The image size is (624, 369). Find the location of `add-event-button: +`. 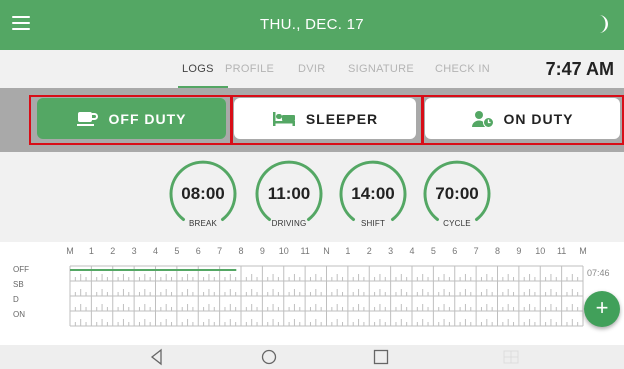

add-event-button: + is located at coordinates (602, 309).